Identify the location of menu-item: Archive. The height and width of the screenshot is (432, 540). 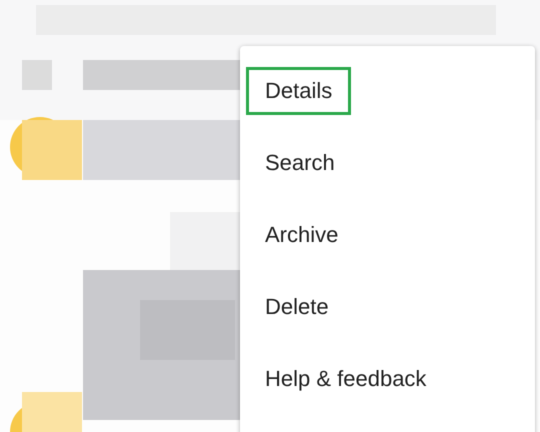
(302, 235).